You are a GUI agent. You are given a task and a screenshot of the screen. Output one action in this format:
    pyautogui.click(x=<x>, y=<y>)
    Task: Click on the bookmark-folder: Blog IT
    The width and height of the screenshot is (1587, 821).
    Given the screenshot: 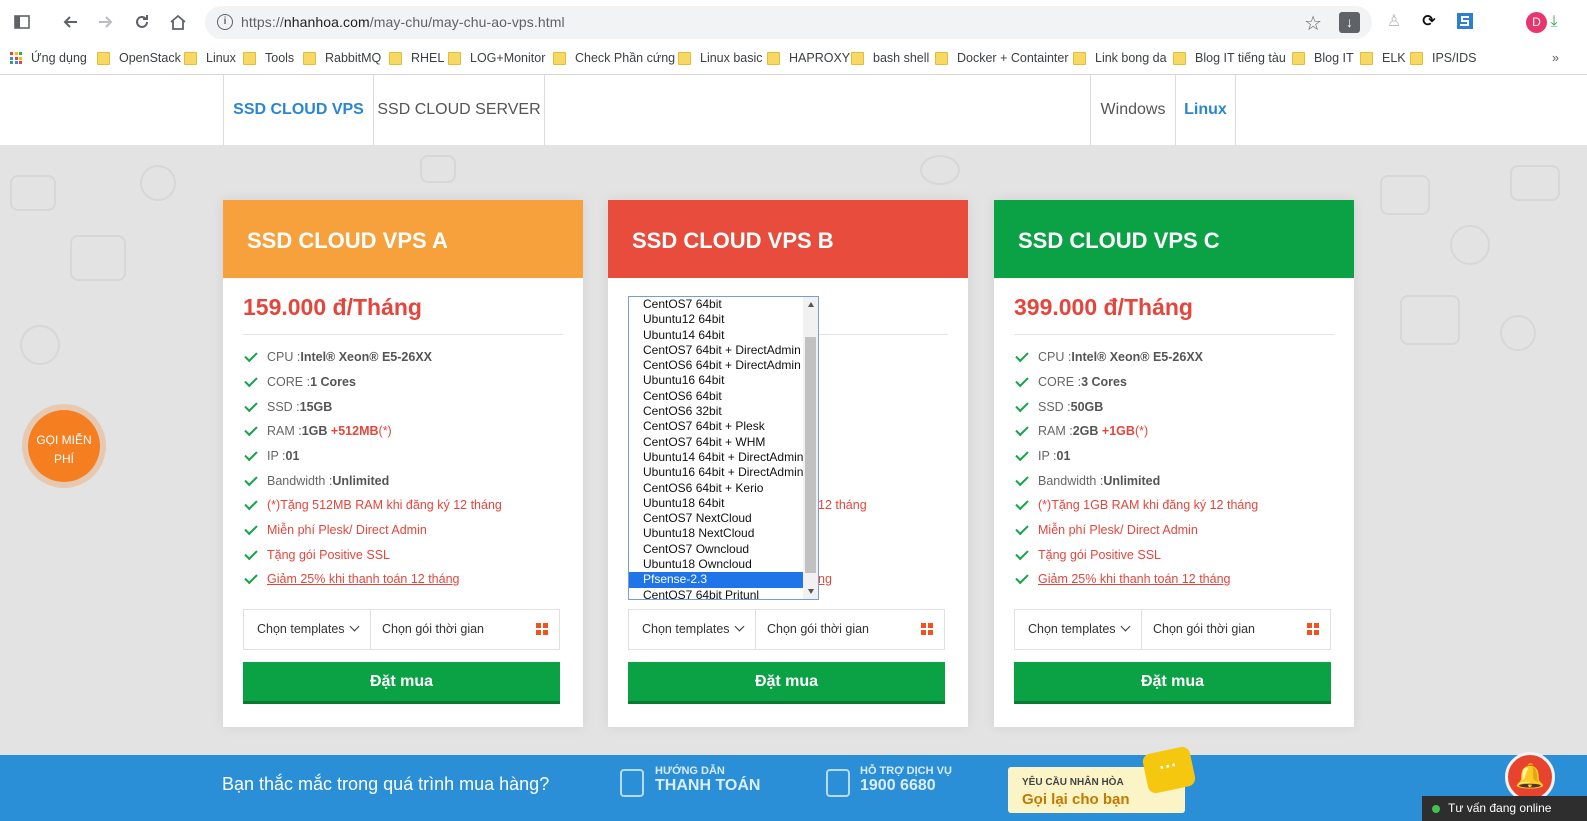 What is the action you would take?
    pyautogui.click(x=1323, y=58)
    